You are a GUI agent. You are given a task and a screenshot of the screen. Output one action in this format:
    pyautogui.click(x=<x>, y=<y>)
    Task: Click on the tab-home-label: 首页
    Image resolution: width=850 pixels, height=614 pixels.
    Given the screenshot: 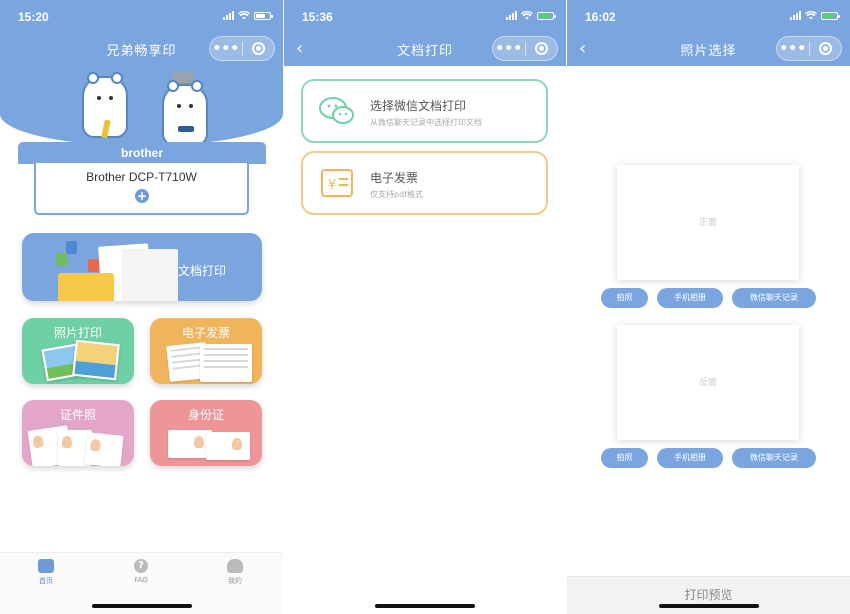 What is the action you would take?
    pyautogui.click(x=46, y=581)
    